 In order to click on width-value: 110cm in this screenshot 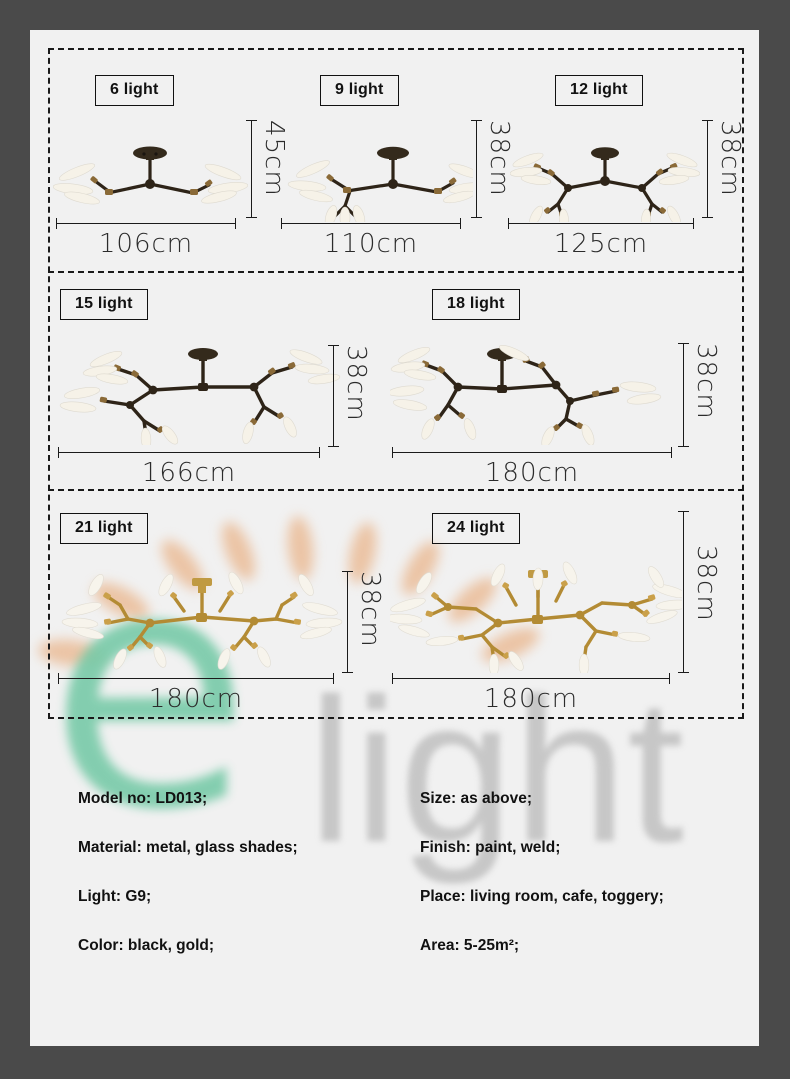, I will do `click(371, 244)`.